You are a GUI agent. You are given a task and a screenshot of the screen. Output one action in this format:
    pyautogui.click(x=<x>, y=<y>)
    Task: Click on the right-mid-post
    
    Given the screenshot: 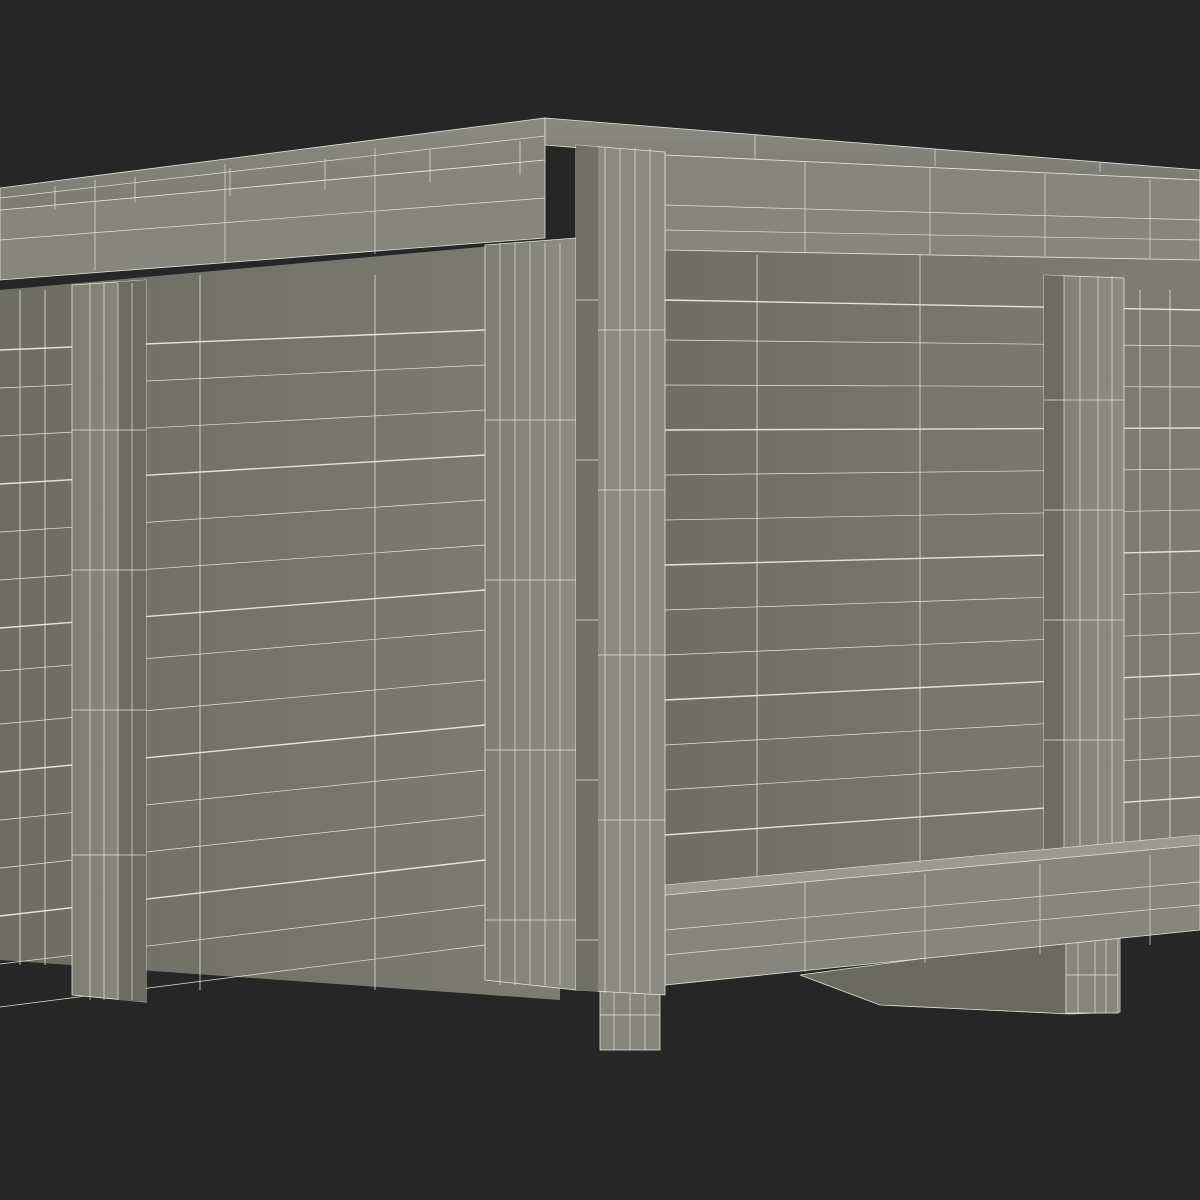 What is the action you would take?
    pyautogui.click(x=1084, y=566)
    